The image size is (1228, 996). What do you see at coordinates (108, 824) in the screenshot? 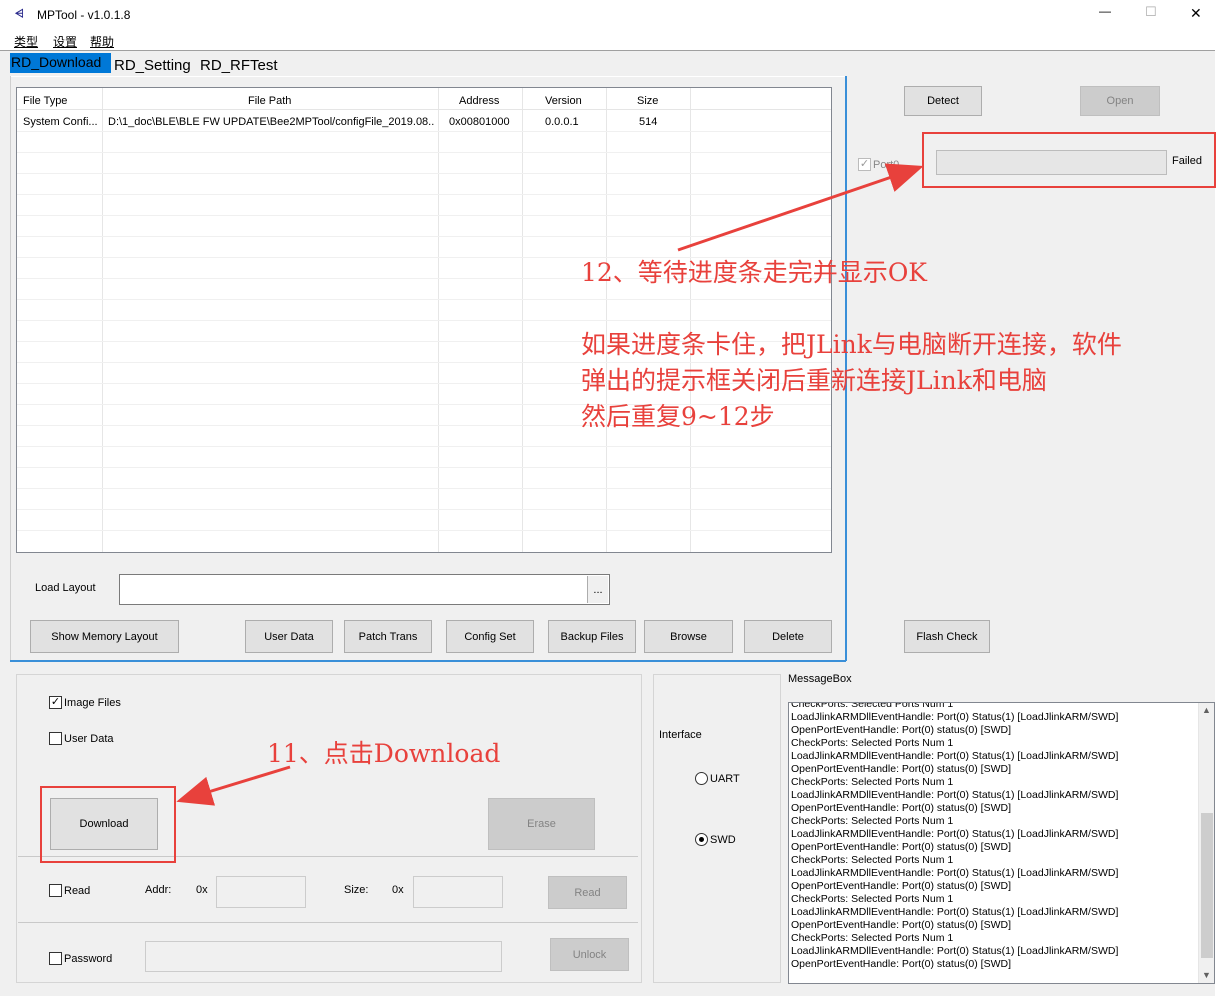
I see `download-highlight-box` at bounding box center [108, 824].